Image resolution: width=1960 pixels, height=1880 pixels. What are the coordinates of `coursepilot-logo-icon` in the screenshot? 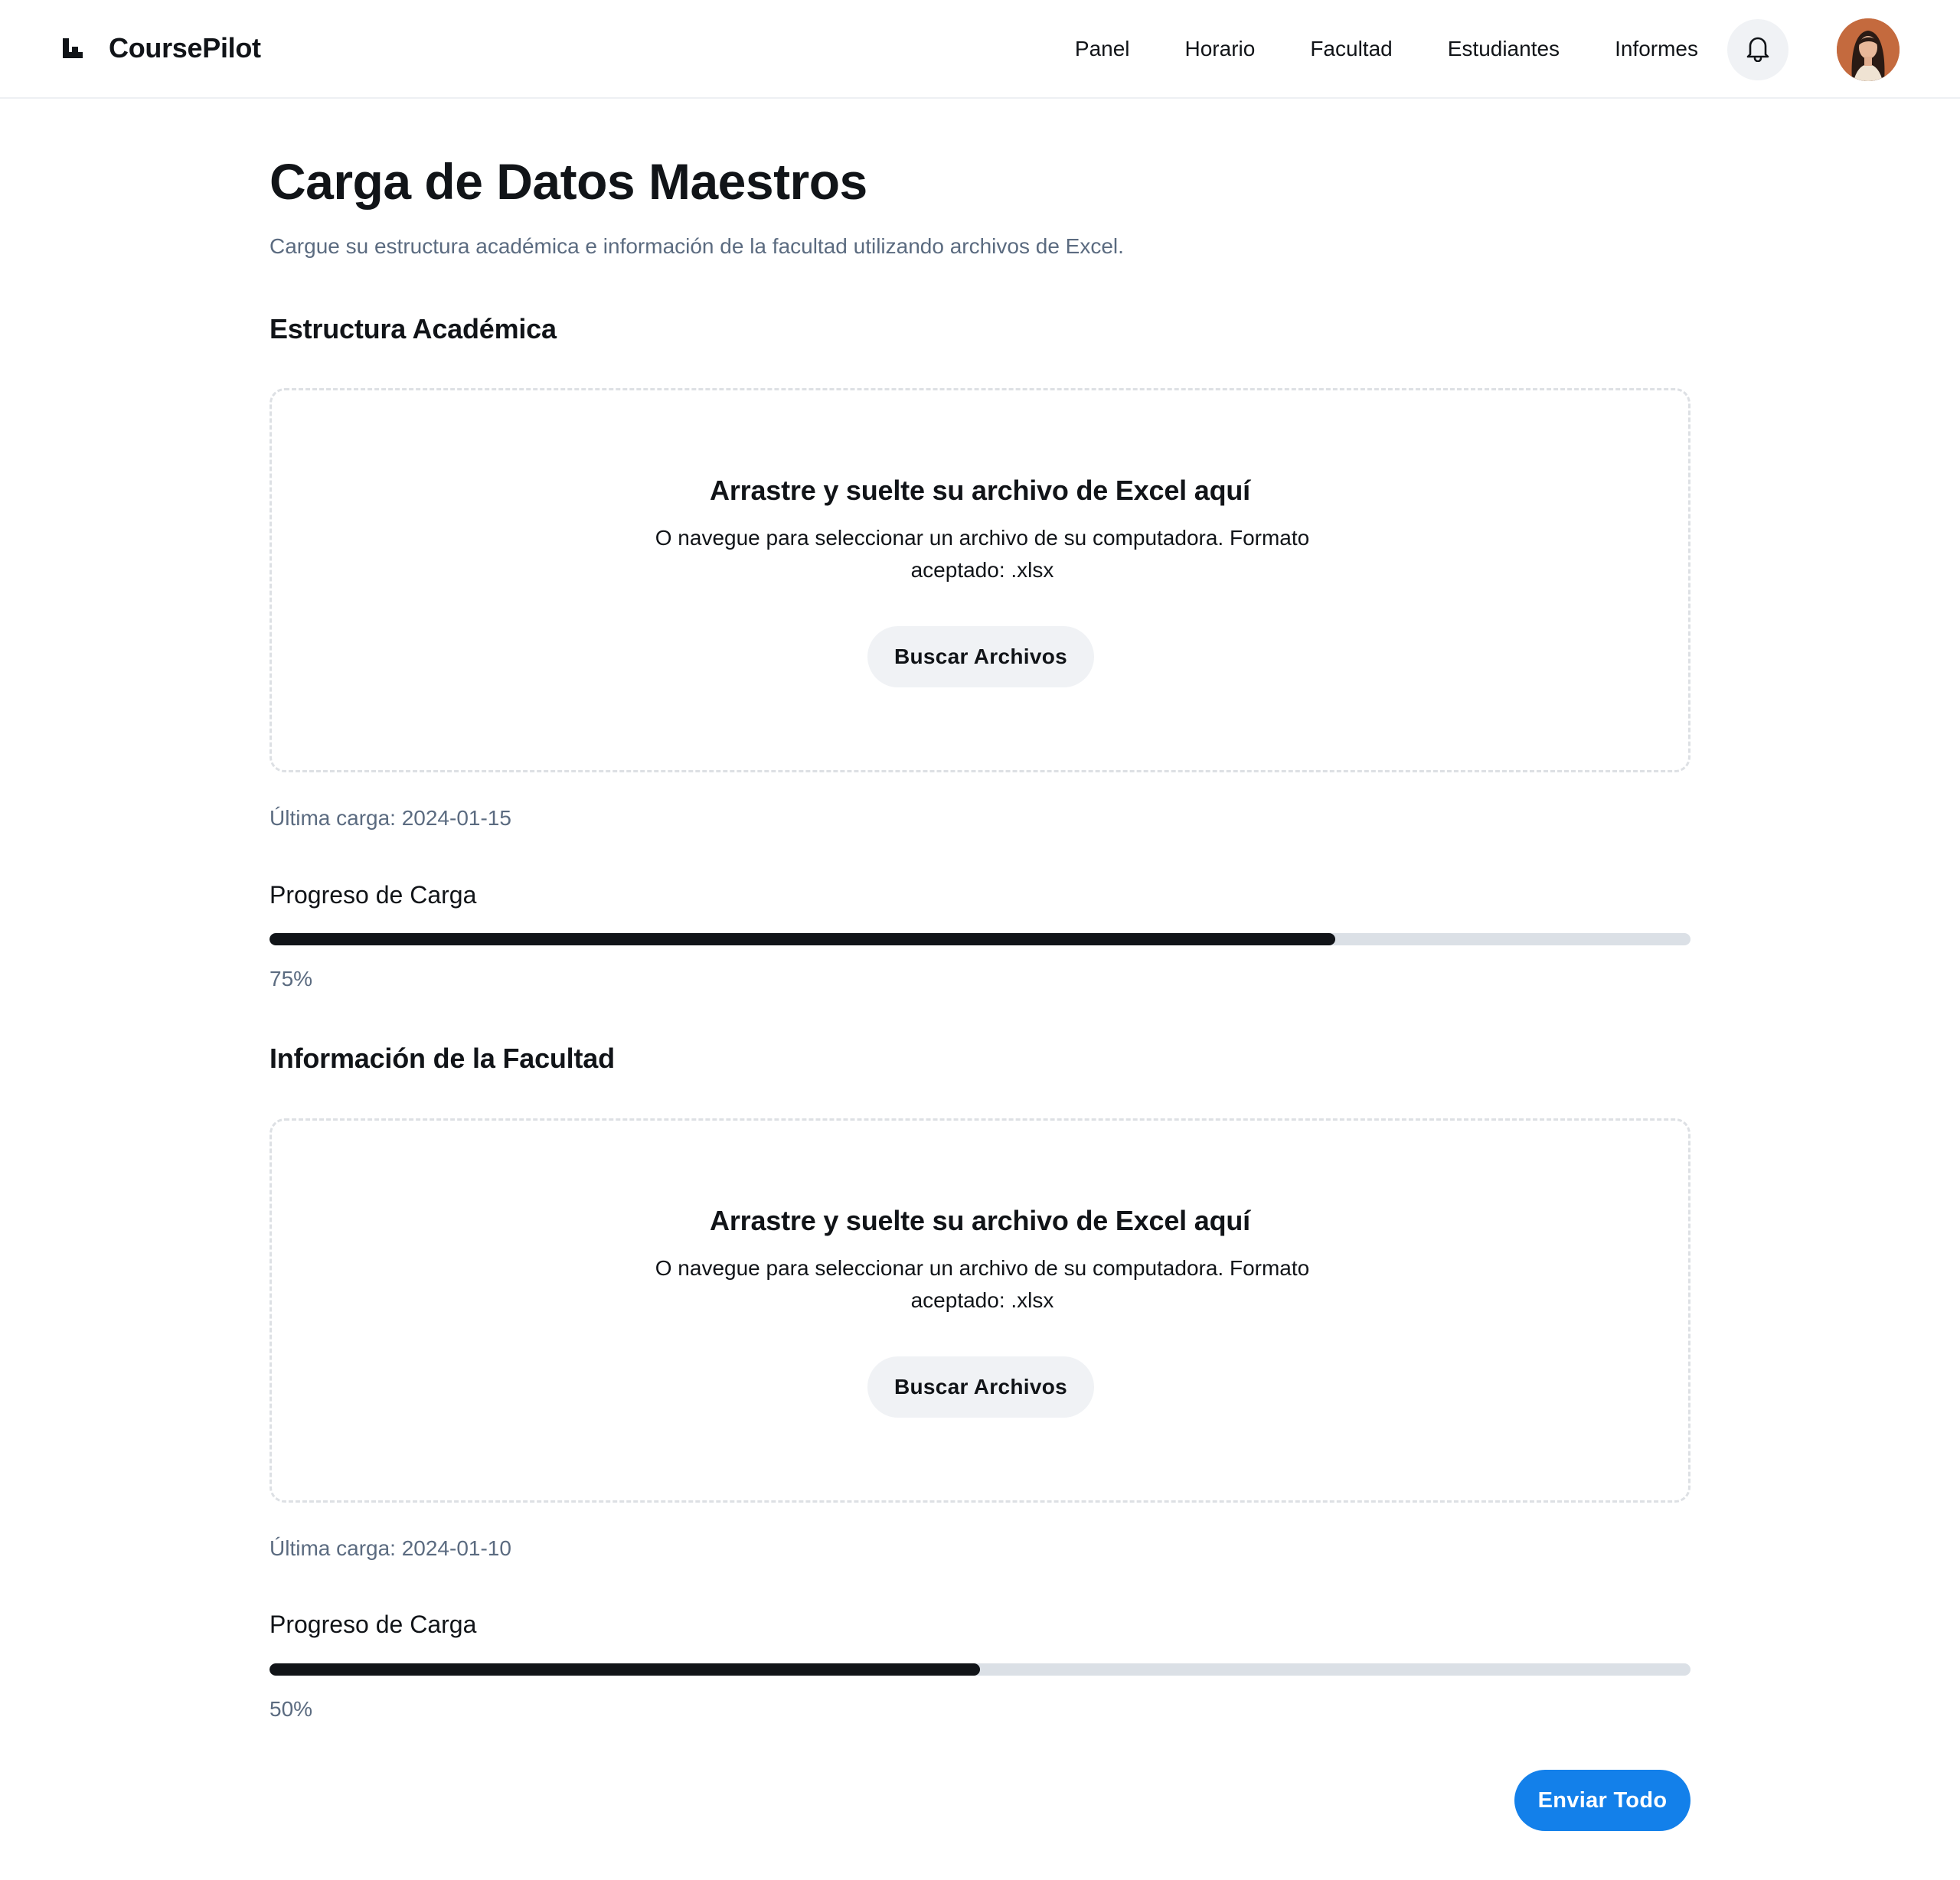 It's located at (72, 48).